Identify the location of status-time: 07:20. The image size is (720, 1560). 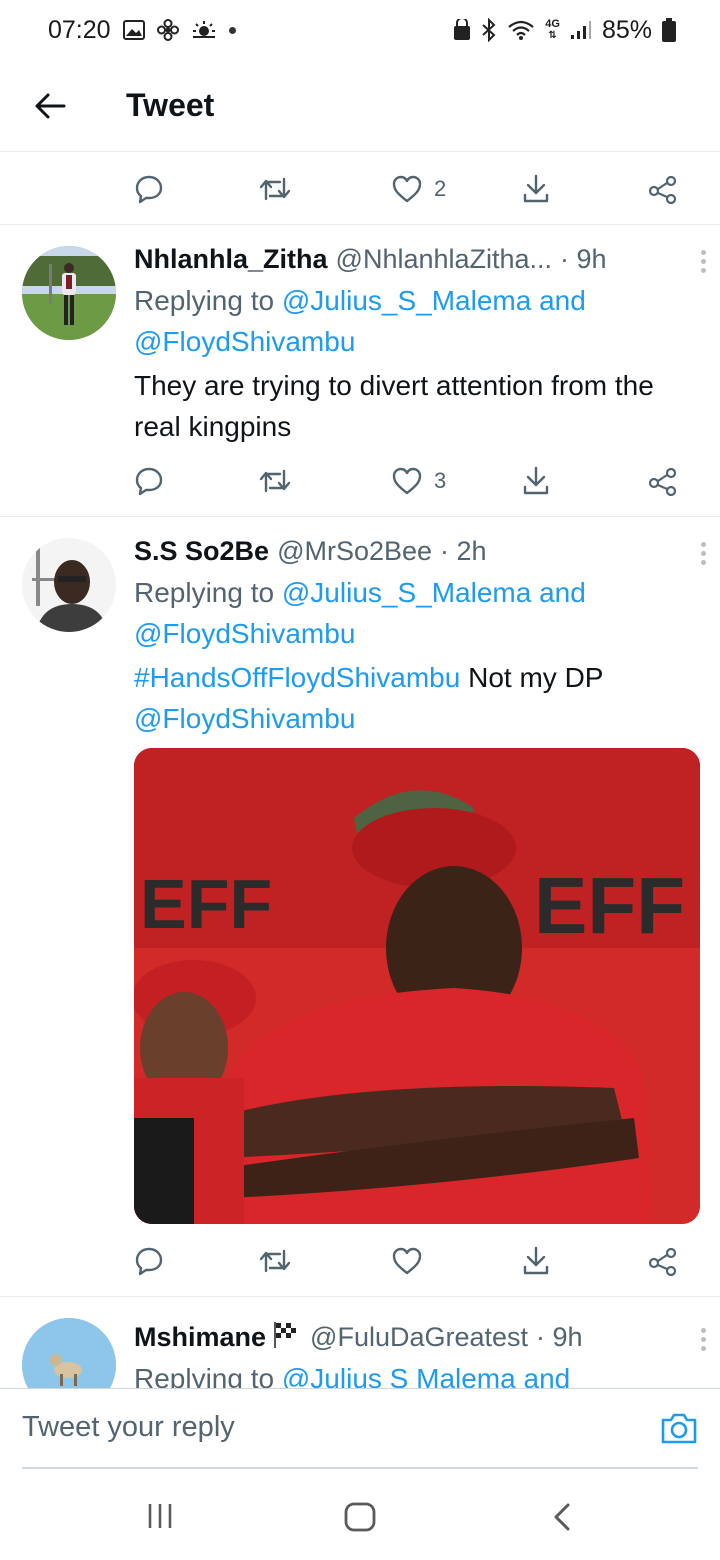
(79, 29).